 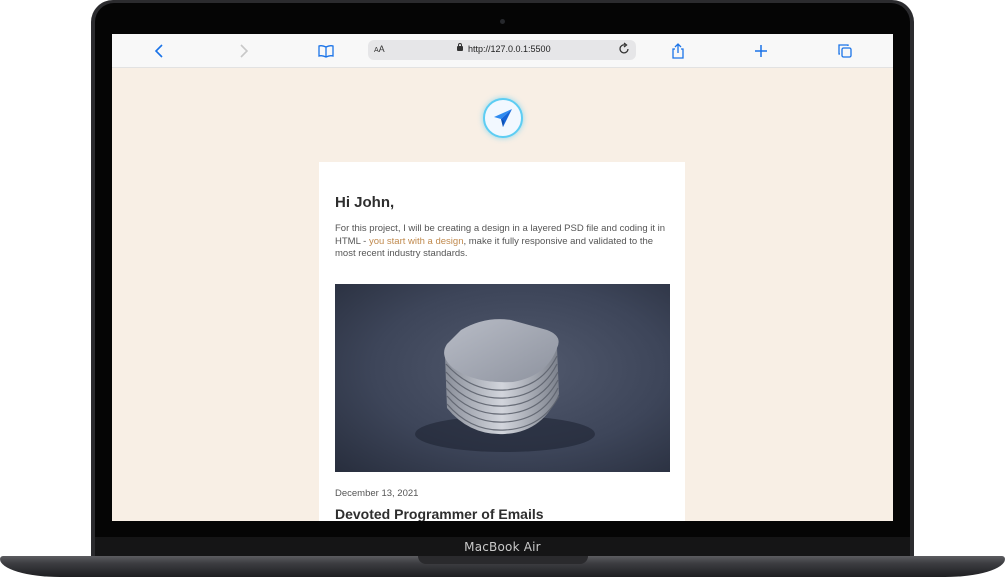 What do you see at coordinates (243, 51) in the screenshot?
I see `forward-icon` at bounding box center [243, 51].